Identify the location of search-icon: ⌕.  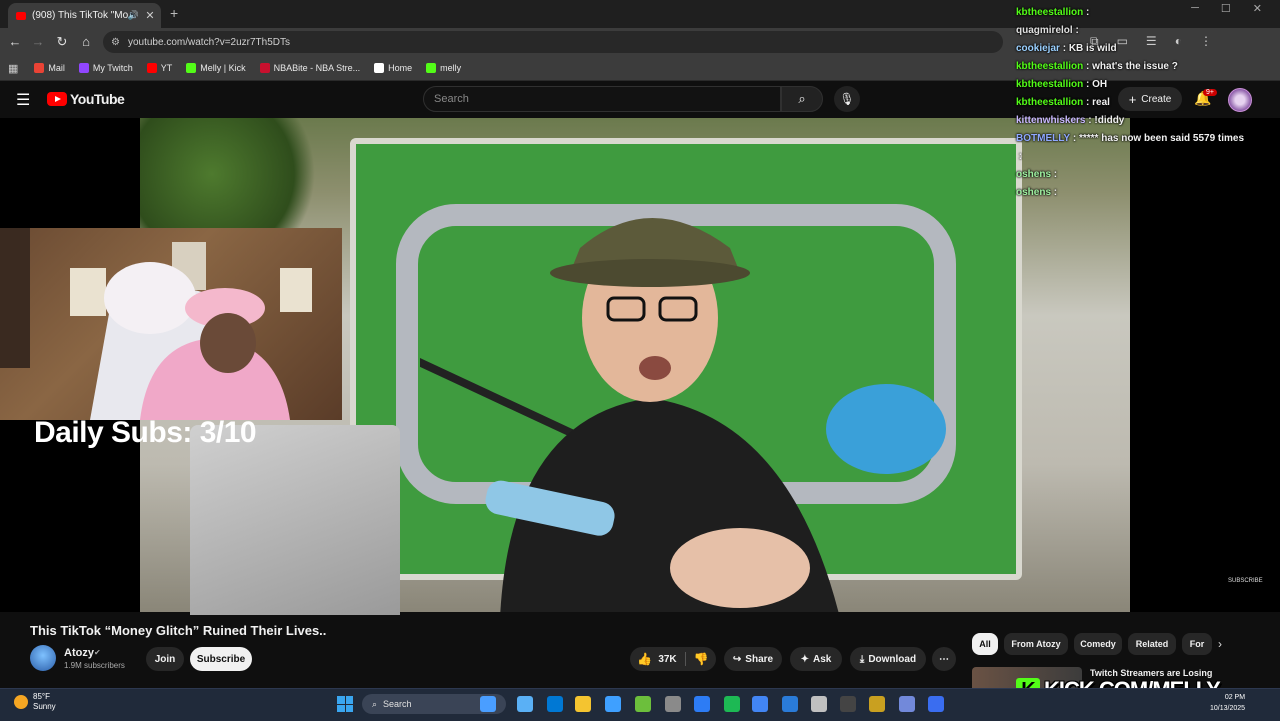
(802, 99).